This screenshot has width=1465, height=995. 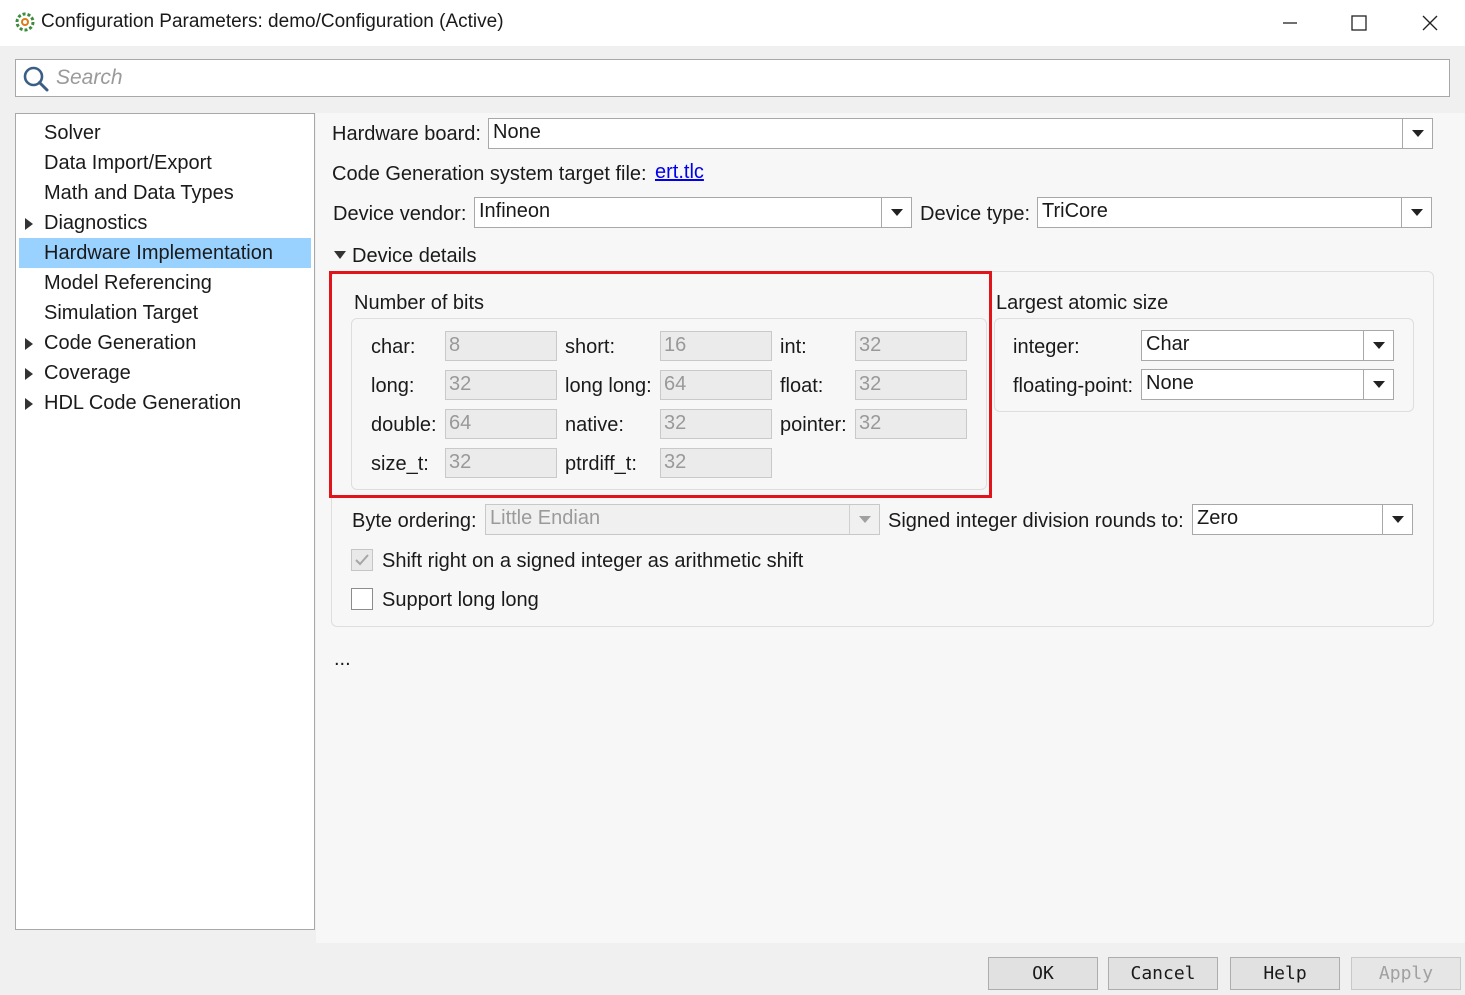 I want to click on atomic-floating-point-value: None, so click(x=1170, y=383).